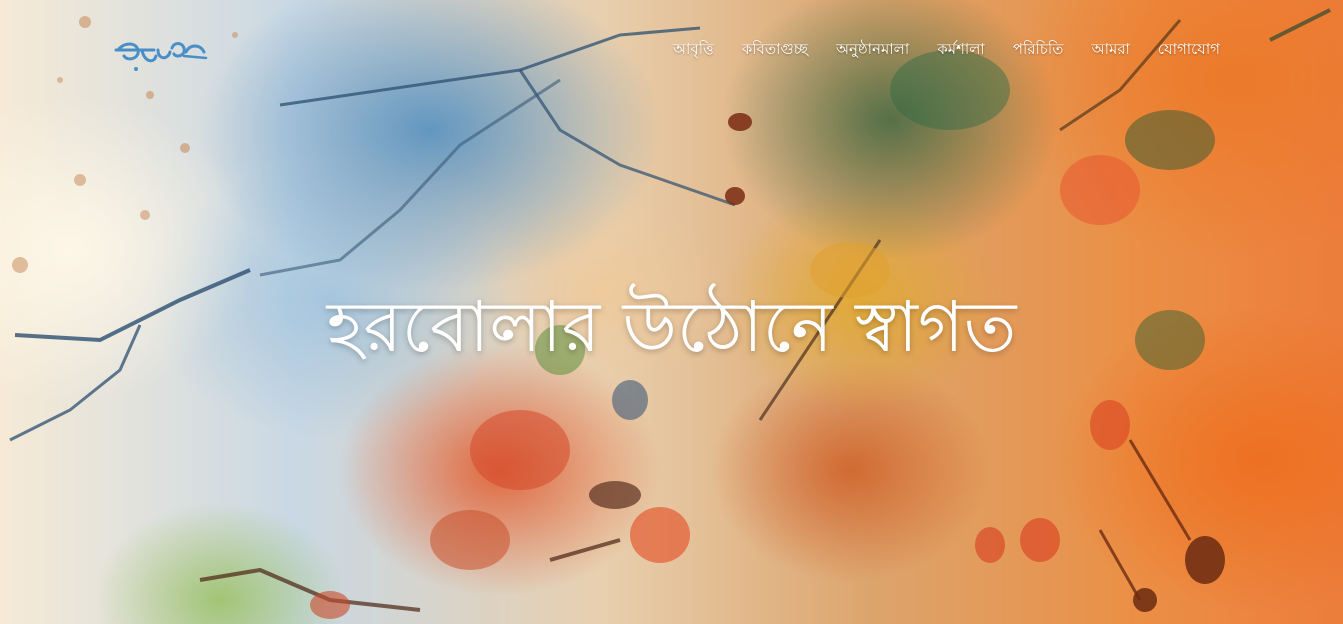  I want to click on nav-item-jogajog: যোগাযোগ, so click(1189, 50).